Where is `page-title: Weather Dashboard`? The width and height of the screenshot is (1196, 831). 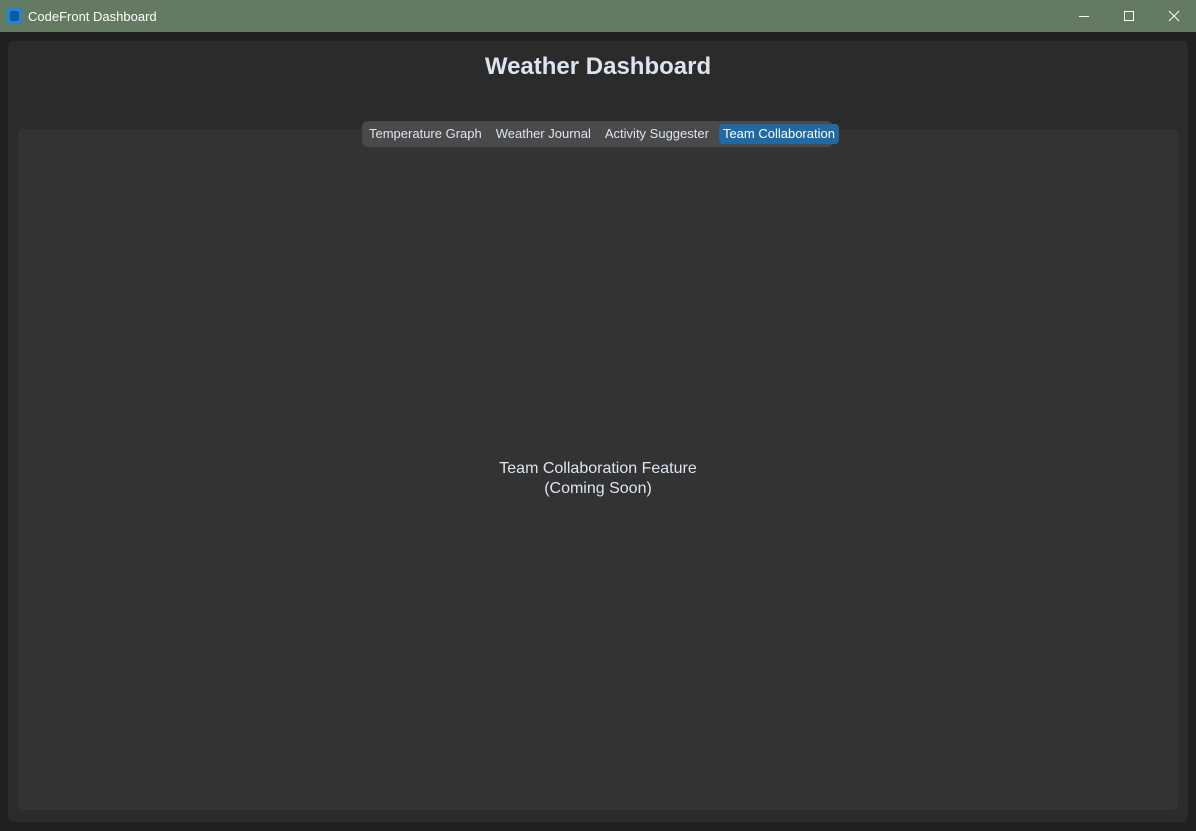
page-title: Weather Dashboard is located at coordinates (598, 66).